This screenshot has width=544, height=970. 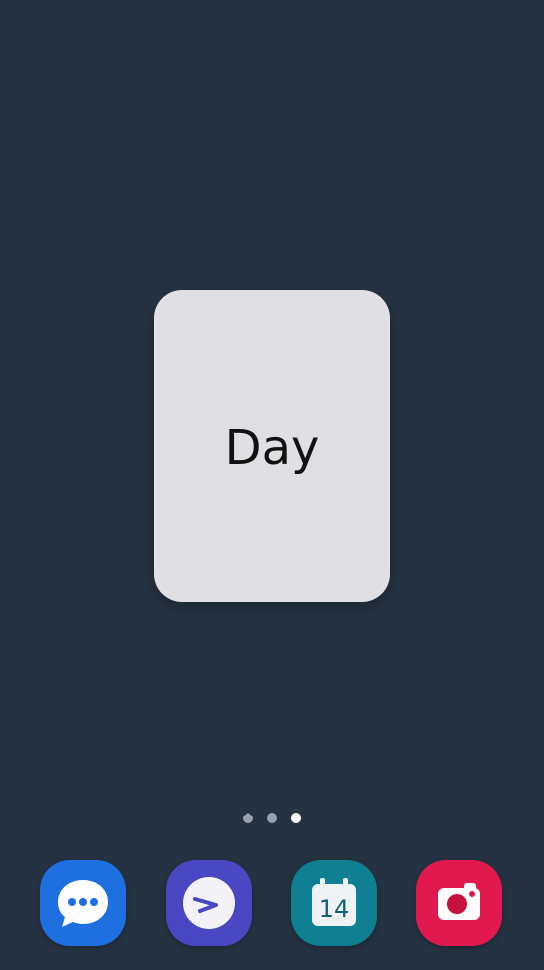 What do you see at coordinates (272, 903) in the screenshot?
I see `app-dock: 14` at bounding box center [272, 903].